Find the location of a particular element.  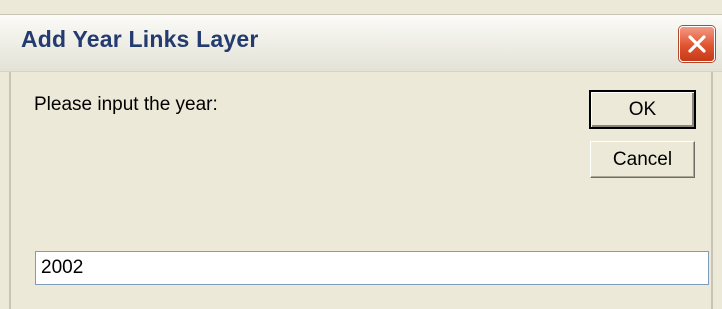

close-icon is located at coordinates (697, 44).